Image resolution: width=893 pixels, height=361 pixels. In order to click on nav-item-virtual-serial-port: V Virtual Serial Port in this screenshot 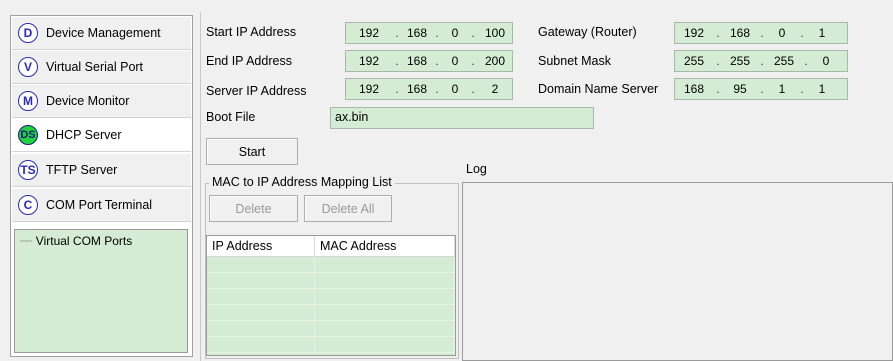, I will do `click(101, 67)`.